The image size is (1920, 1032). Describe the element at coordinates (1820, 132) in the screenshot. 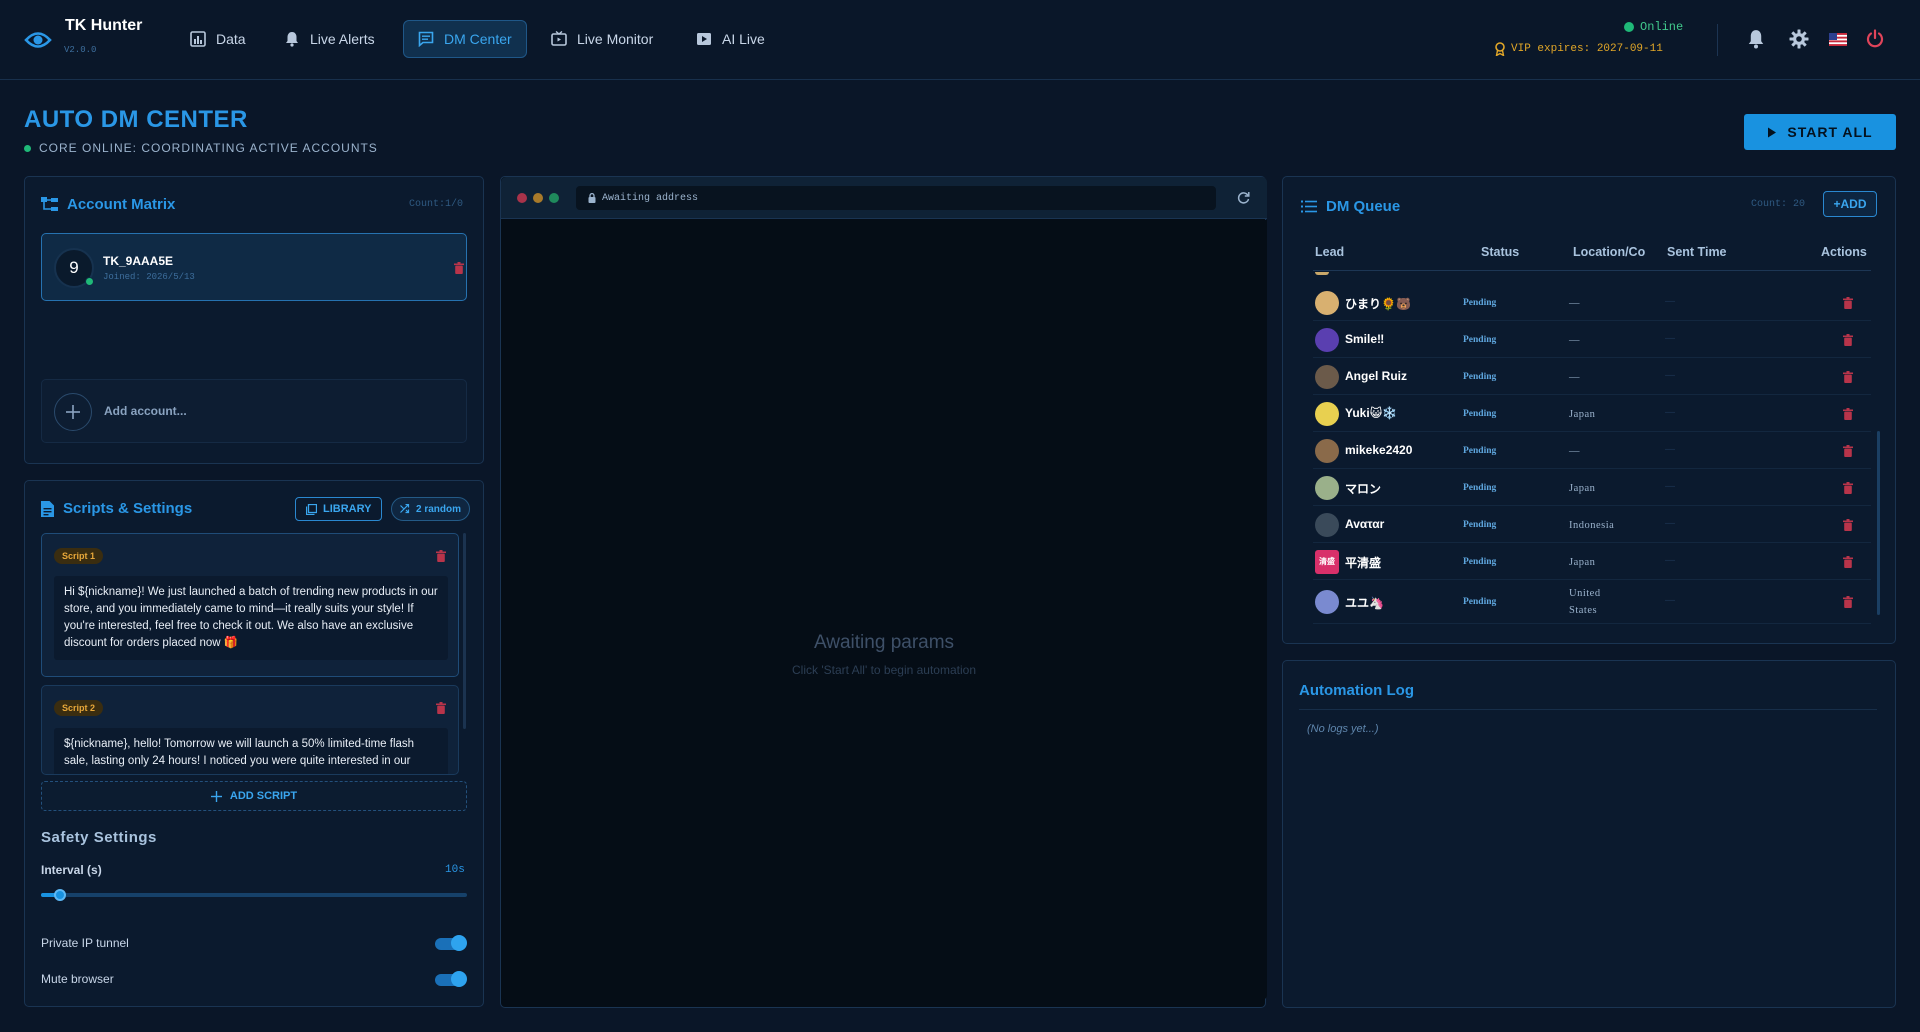

I see `start-all-button: START ALL` at that location.